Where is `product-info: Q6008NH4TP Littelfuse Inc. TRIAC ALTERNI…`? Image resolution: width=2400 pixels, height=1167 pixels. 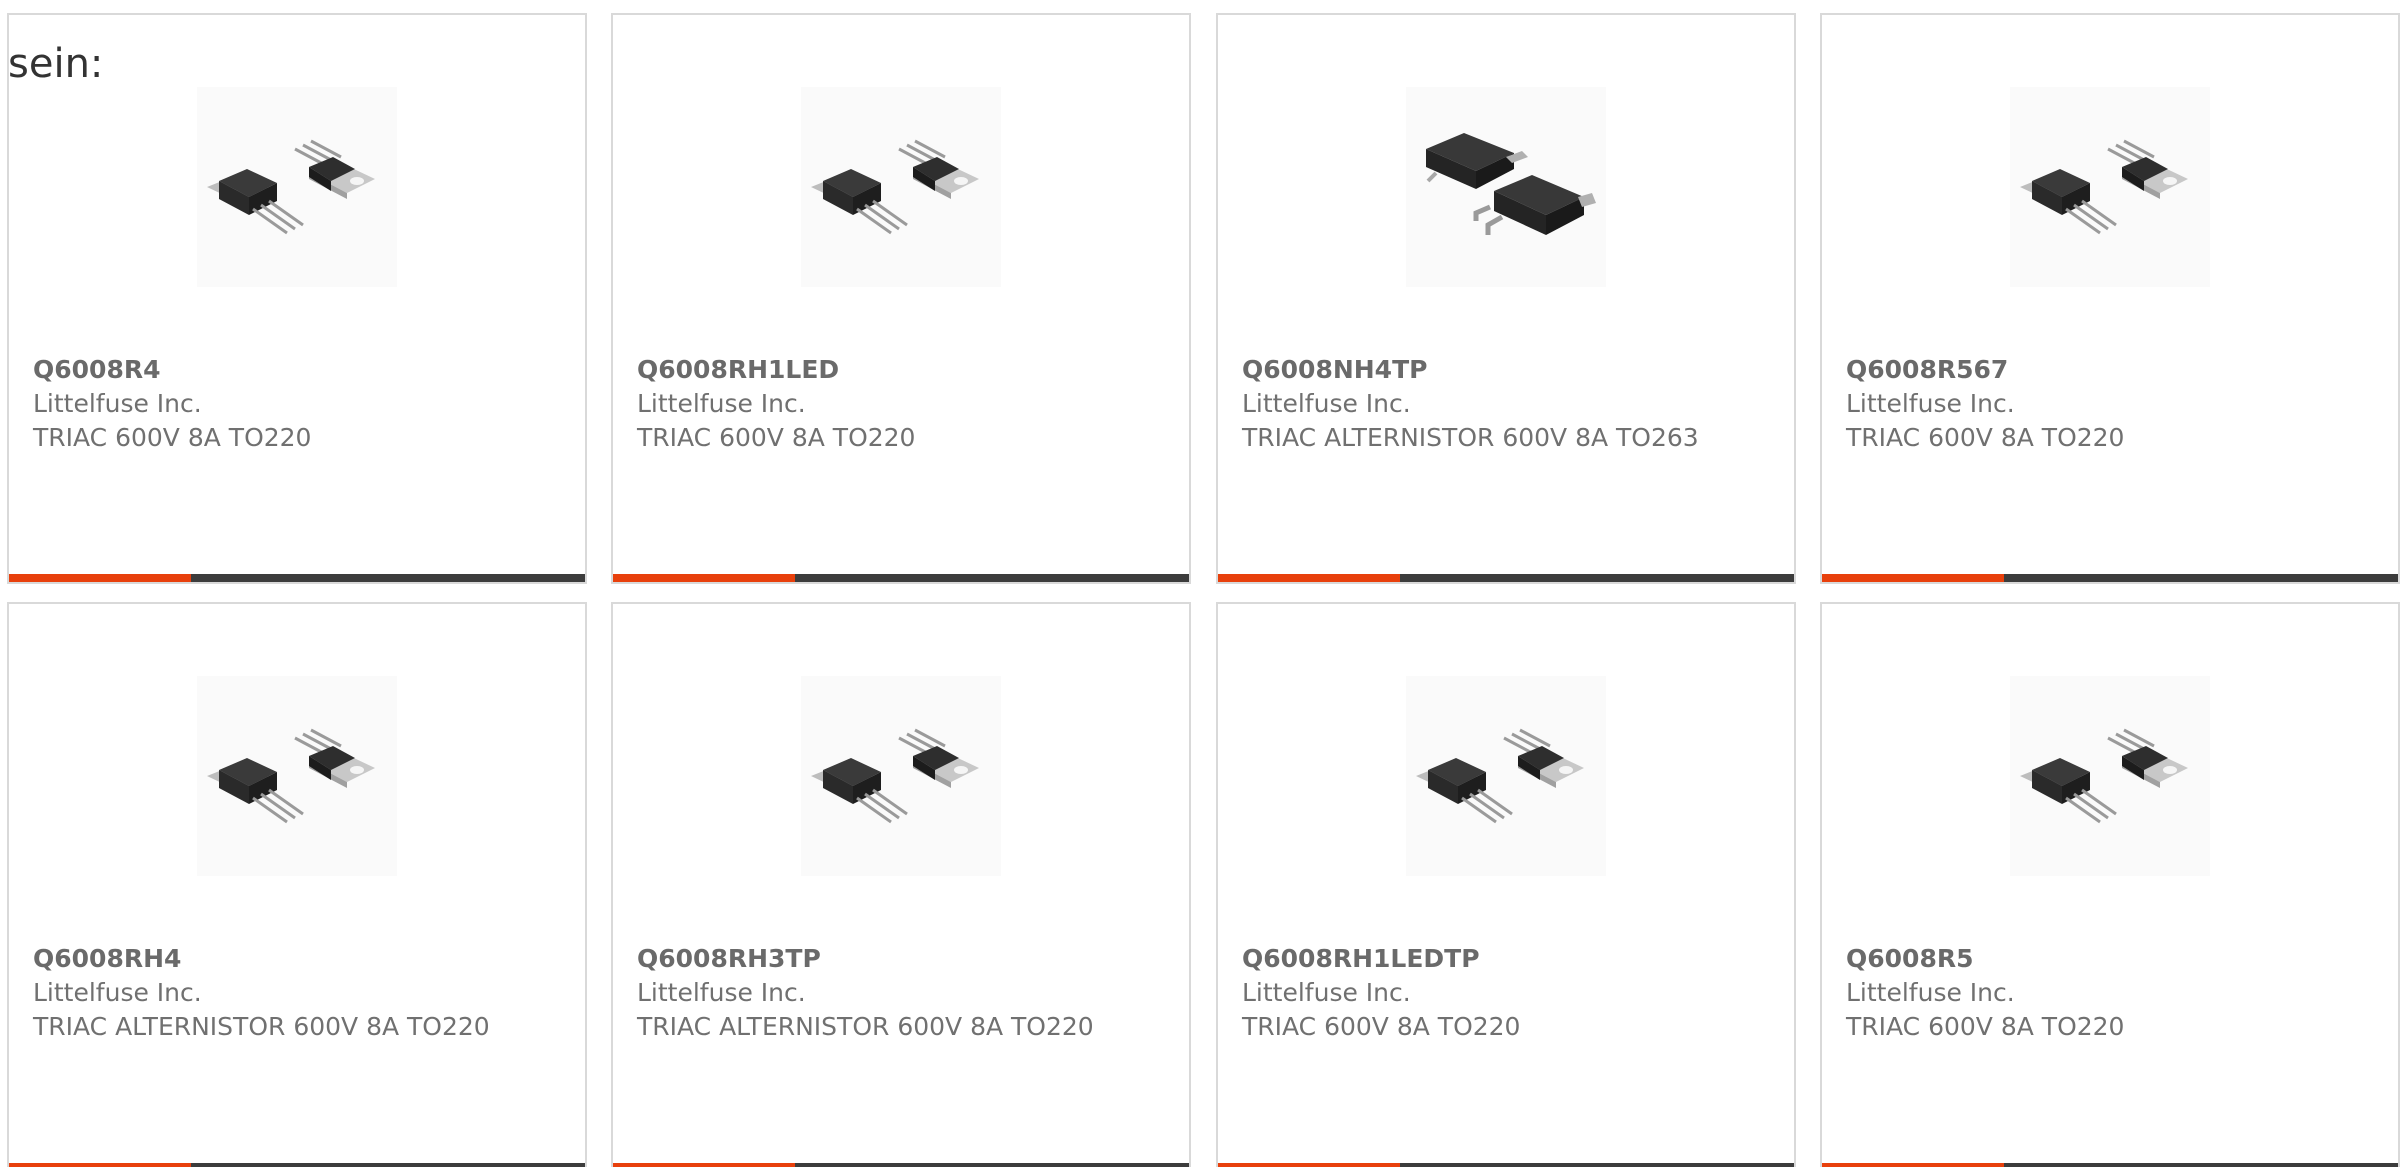 product-info: Q6008NH4TP Littelfuse Inc. TRIAC ALTERNI… is located at coordinates (1482, 404).